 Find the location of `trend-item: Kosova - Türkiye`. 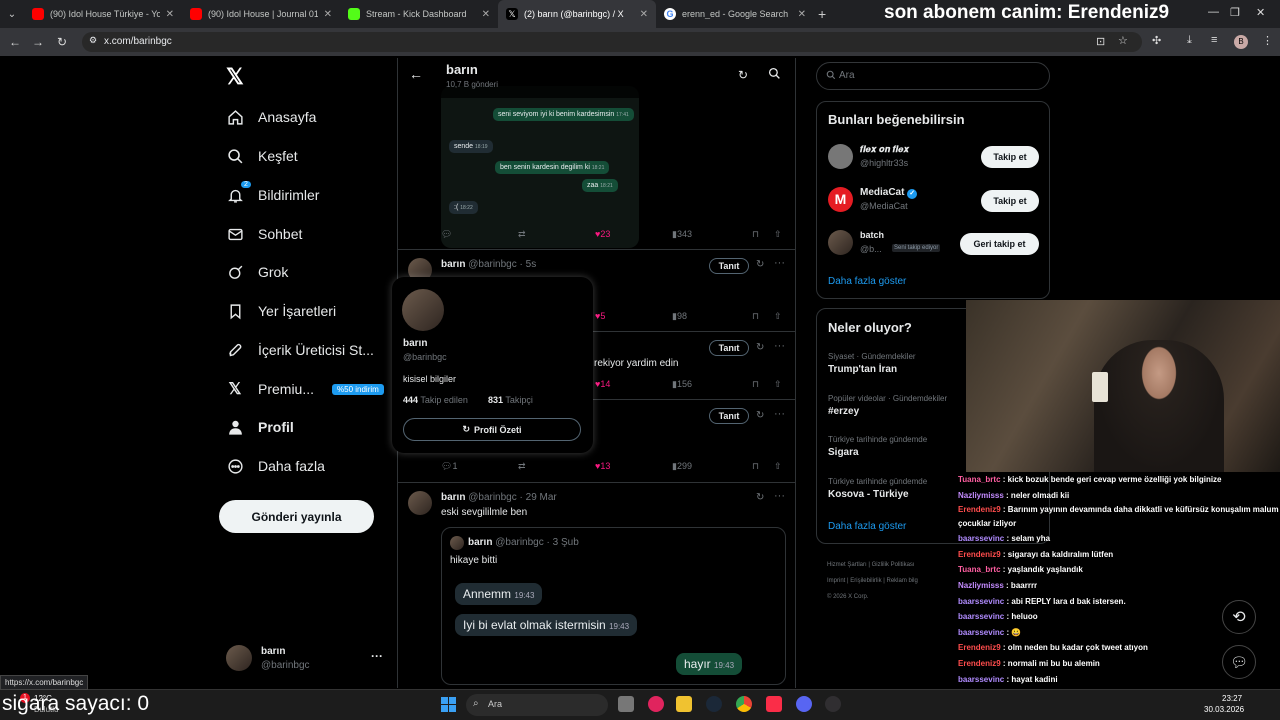

trend-item: Kosova - Türkiye is located at coordinates (868, 494).